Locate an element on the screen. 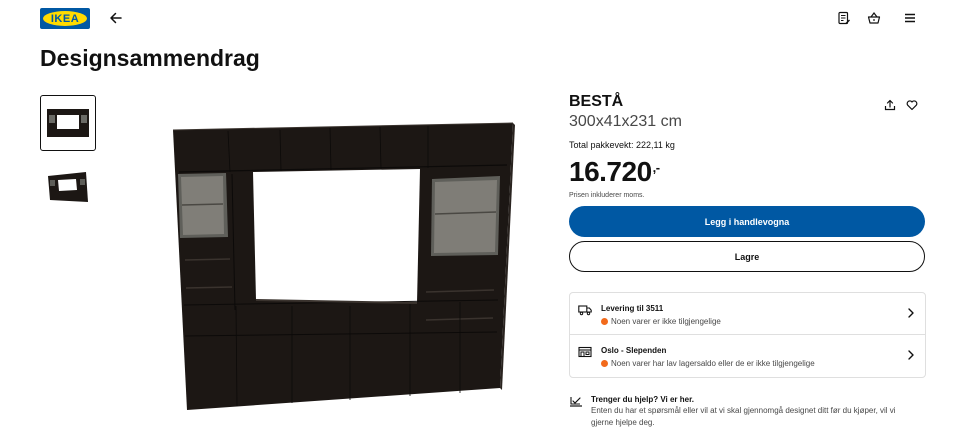 This screenshot has width=960, height=433. product-name: BESTÅ is located at coordinates (596, 101).